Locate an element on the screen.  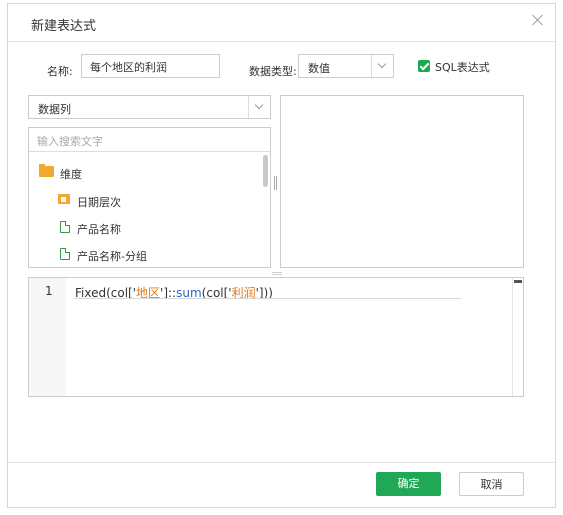
ok-button: 确定 is located at coordinates (408, 484).